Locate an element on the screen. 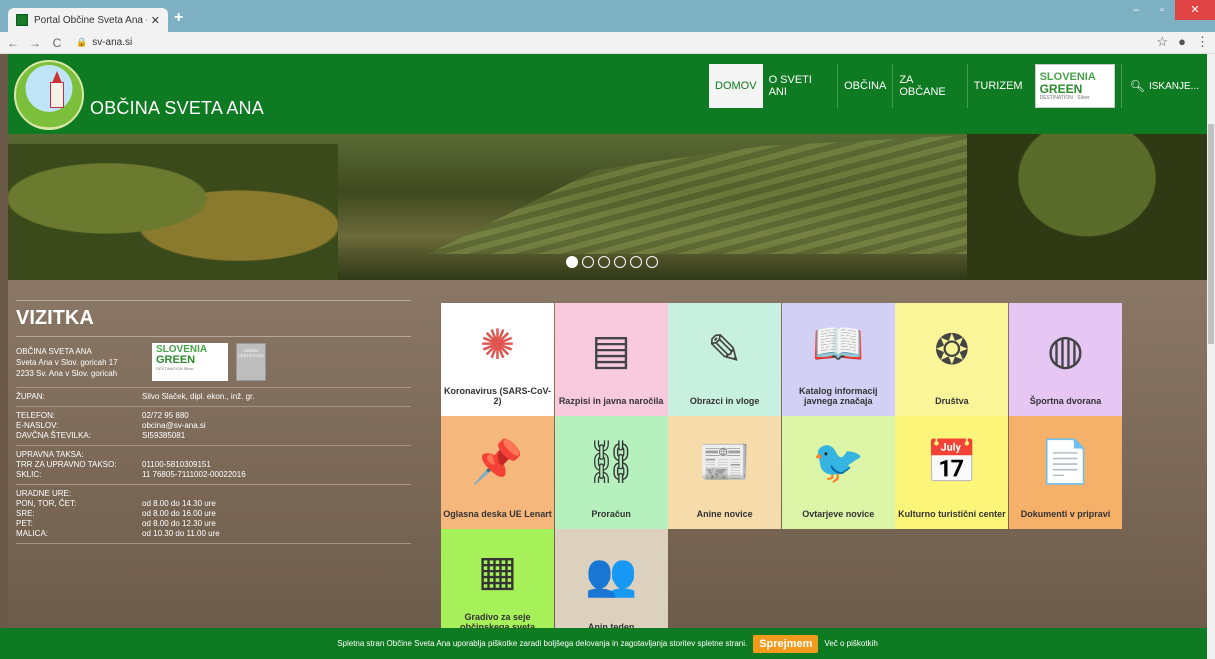 The height and width of the screenshot is (659, 1215). tile-label: Dokumenti v pripravi is located at coordinates (1065, 514).